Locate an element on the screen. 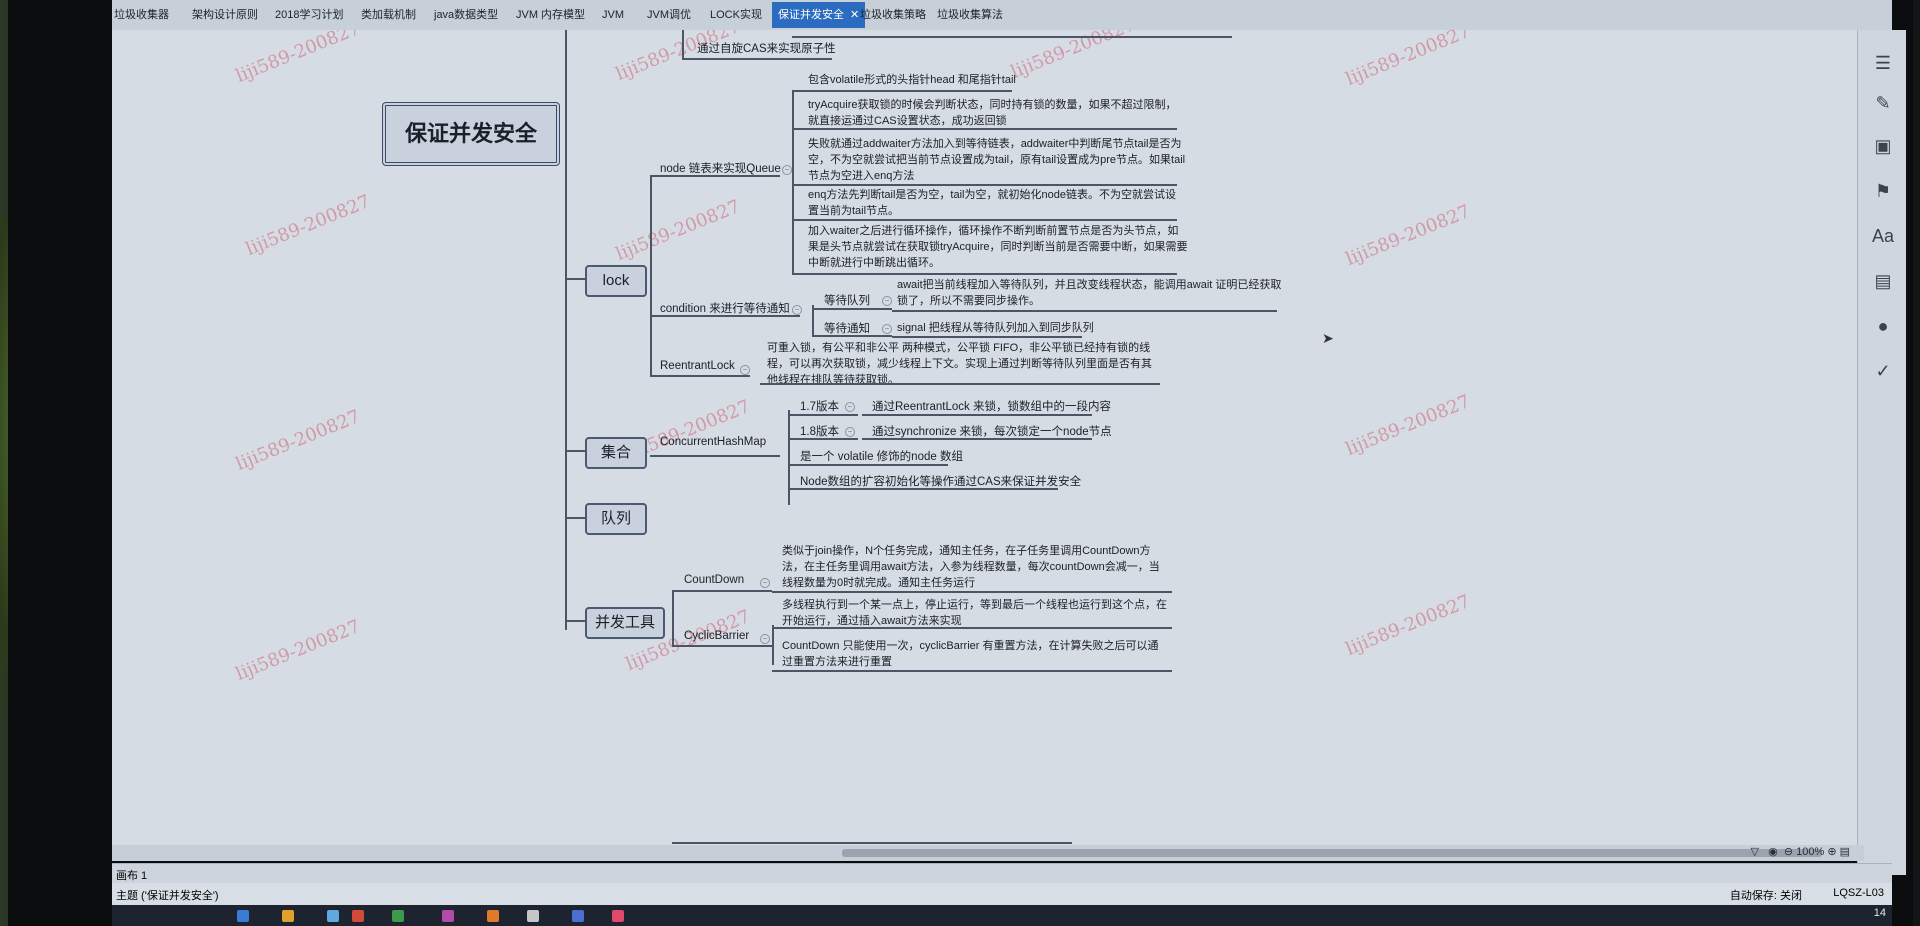 The image size is (1920, 926). tab-item: 类加载机制 is located at coordinates (388, 15).